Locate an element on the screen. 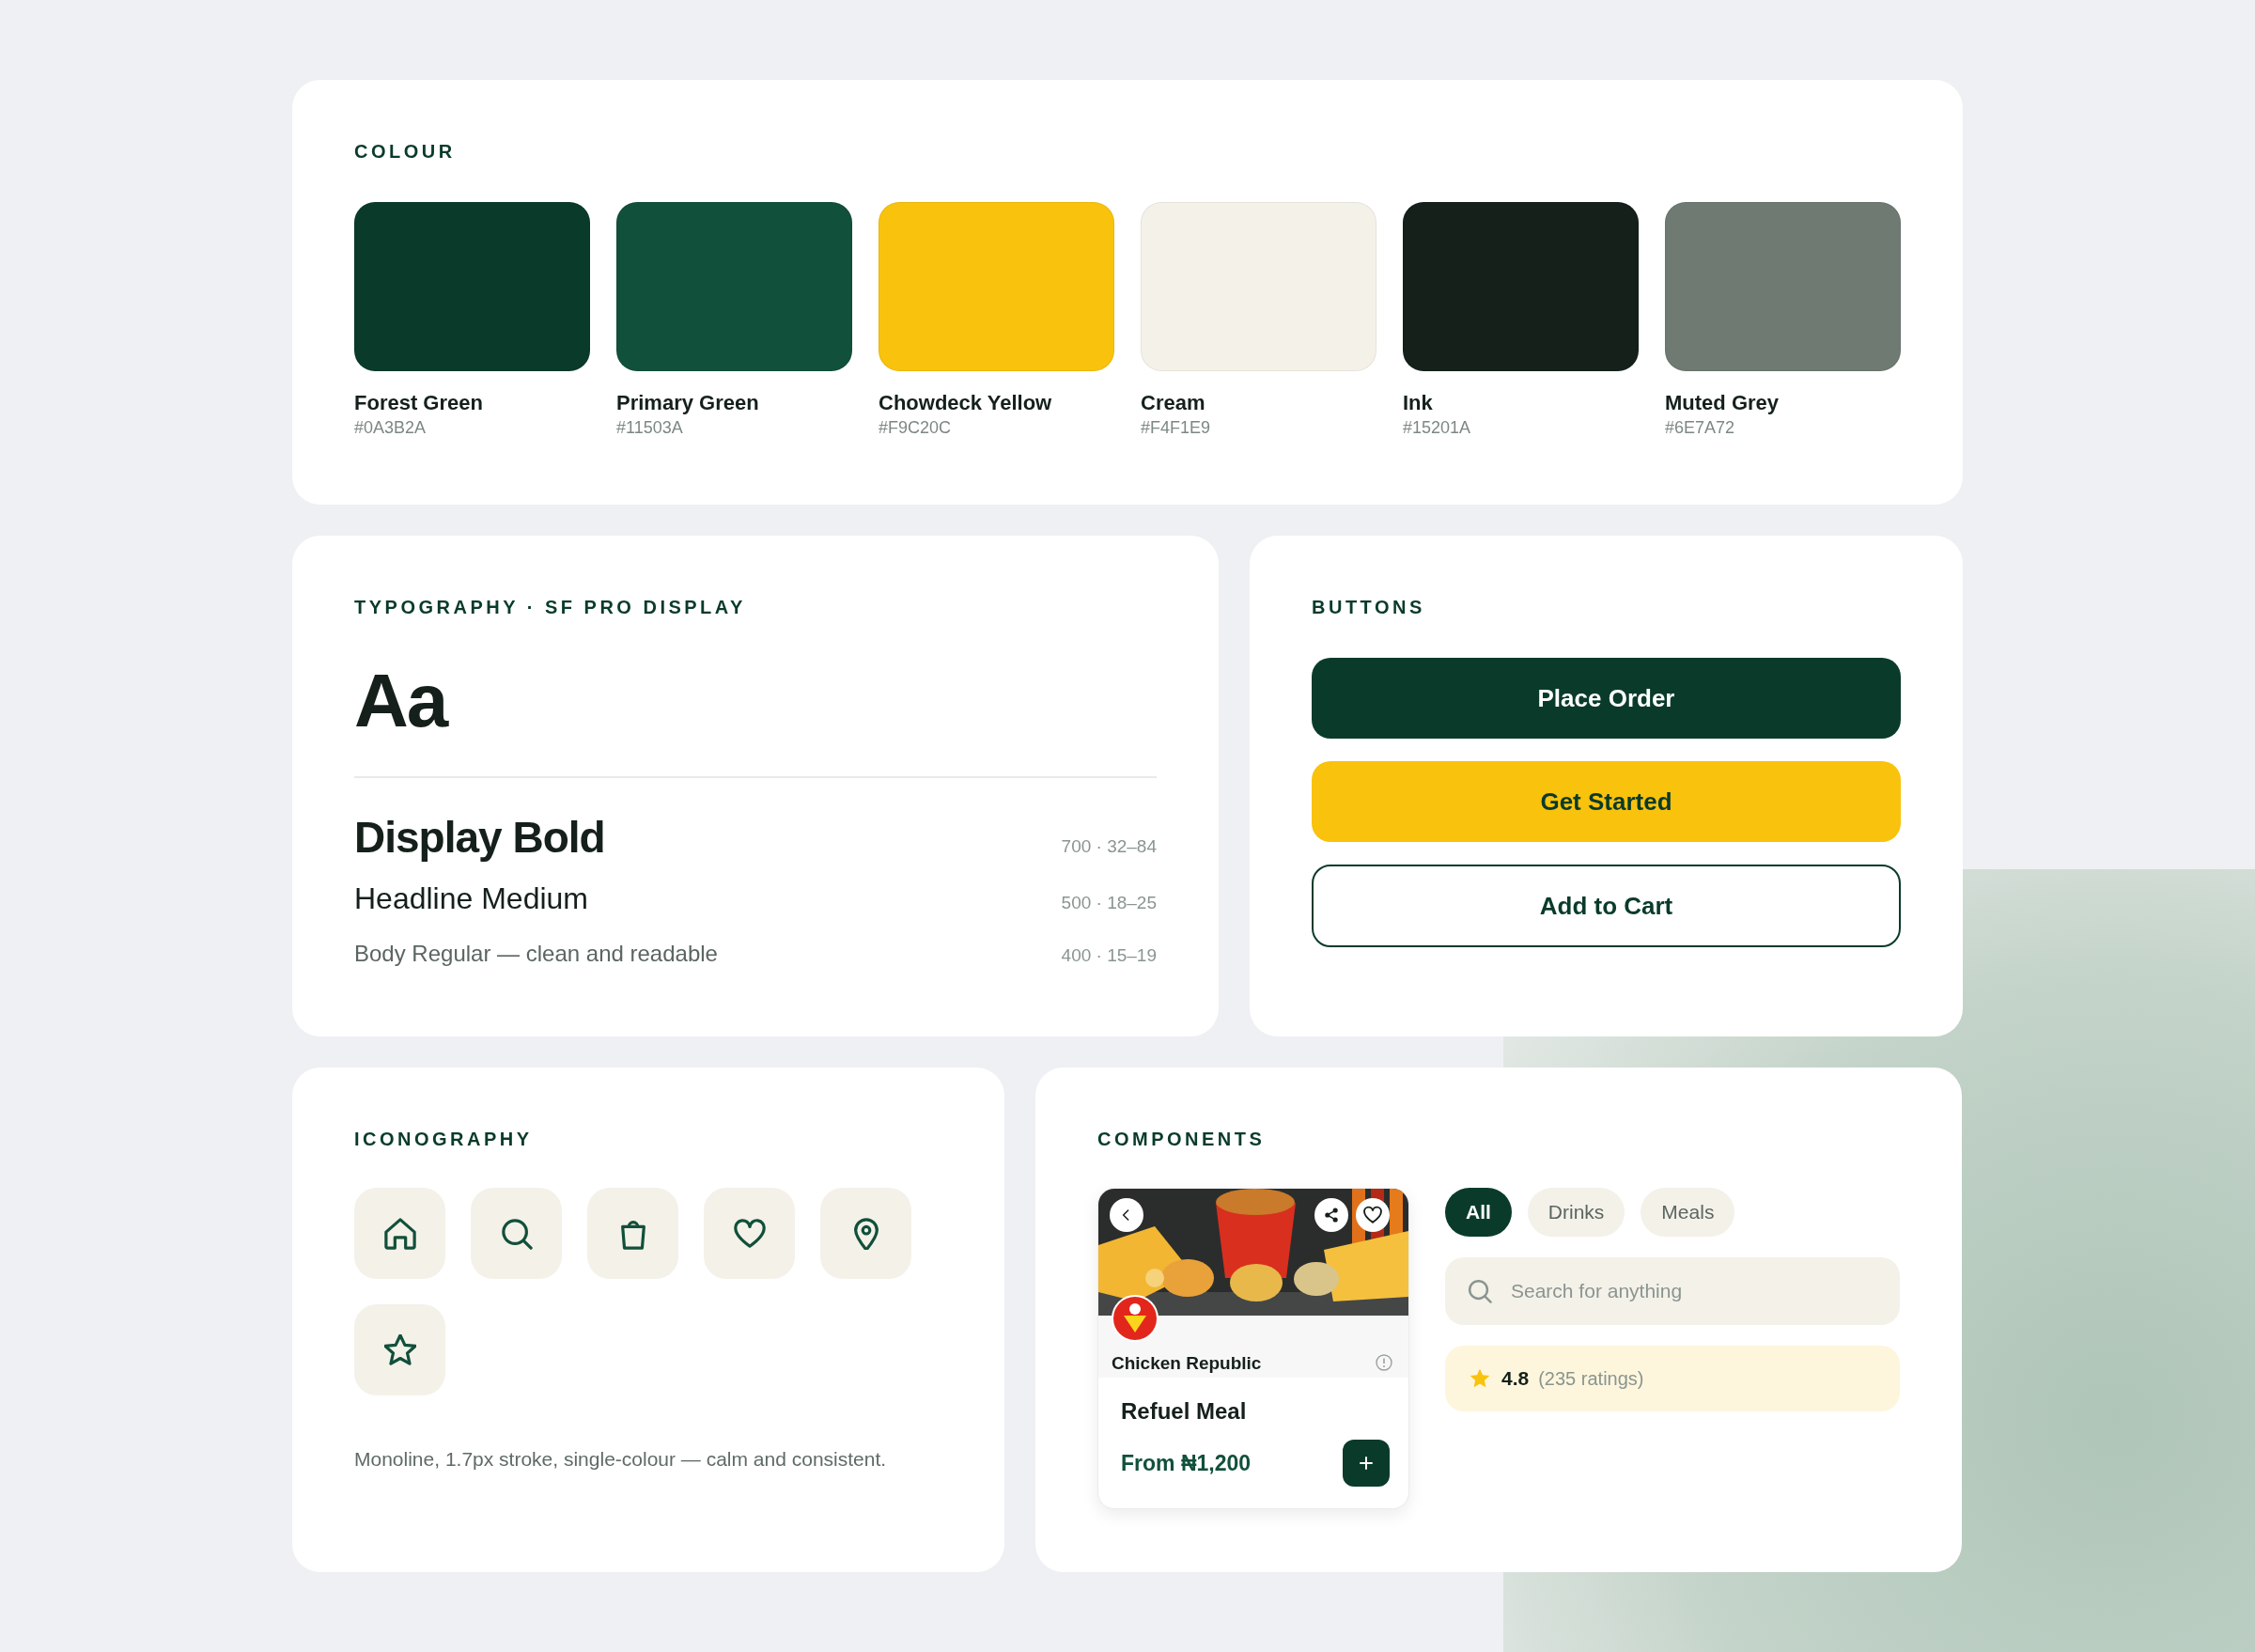 The width and height of the screenshot is (2255, 1652). colour-name: Primary Green is located at coordinates (688, 403).